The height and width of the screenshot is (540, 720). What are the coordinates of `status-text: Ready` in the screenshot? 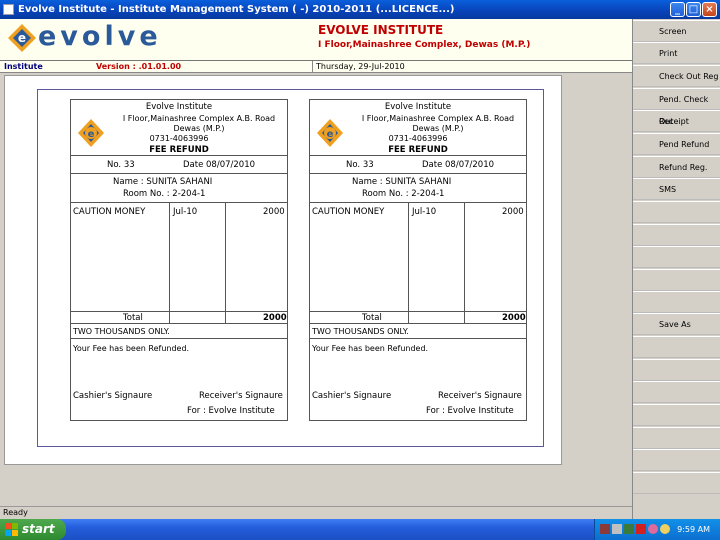 It's located at (15, 512).